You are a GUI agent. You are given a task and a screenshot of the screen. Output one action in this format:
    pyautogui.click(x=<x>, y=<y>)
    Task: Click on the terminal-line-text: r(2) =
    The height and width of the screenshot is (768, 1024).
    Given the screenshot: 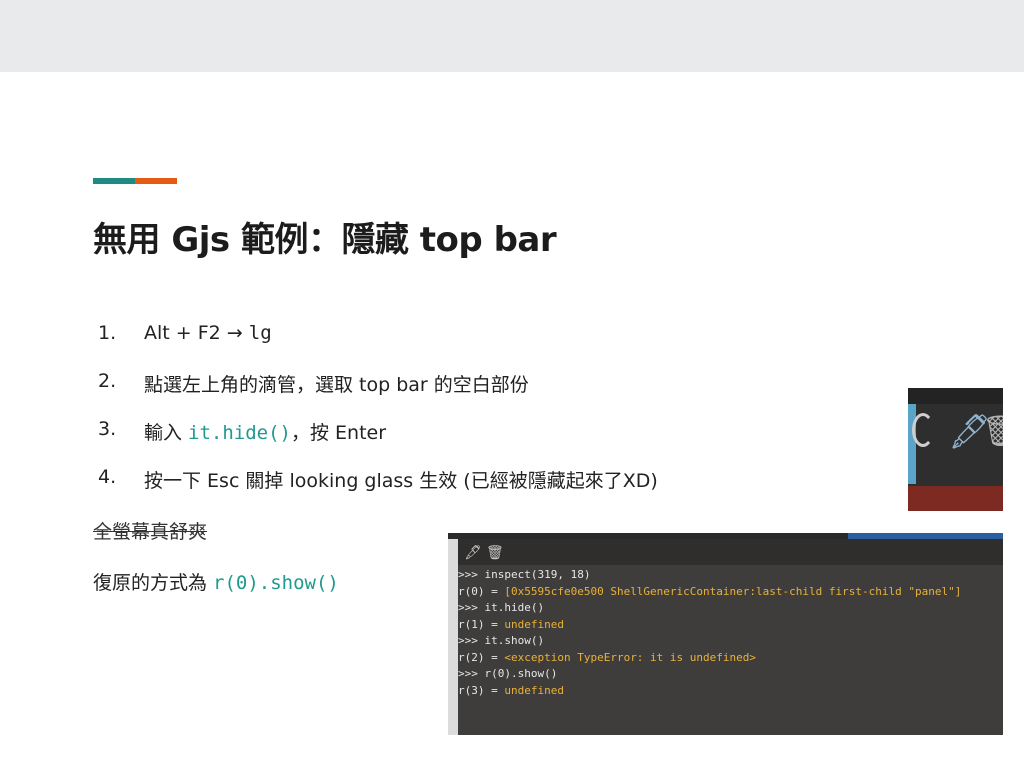 What is the action you would take?
    pyautogui.click(x=481, y=657)
    